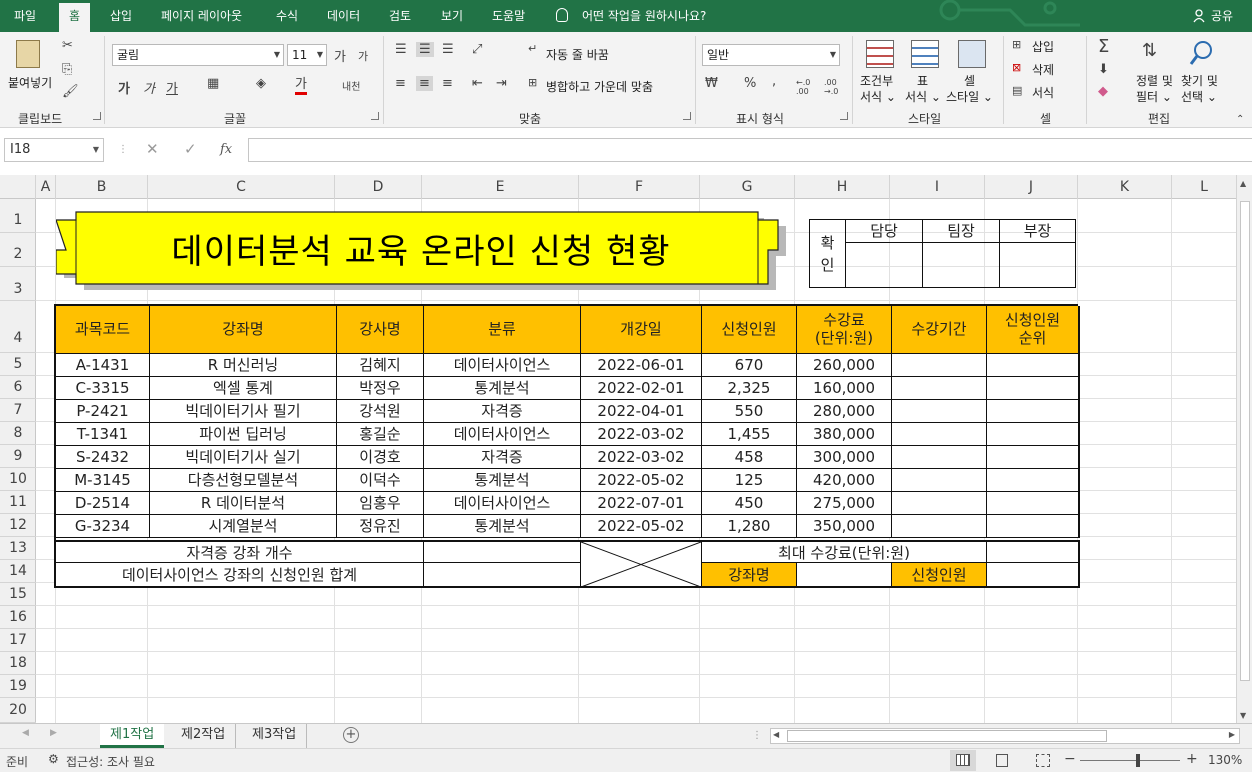 The image size is (1252, 772). I want to click on row-header: 2, so click(18, 250).